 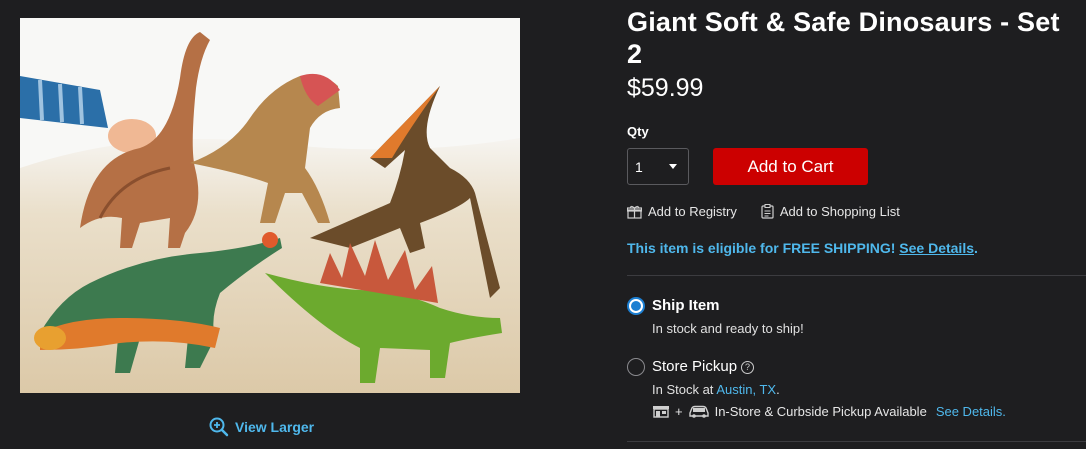 I want to click on ship-item-status: In stock and ready to ship!, so click(x=728, y=328).